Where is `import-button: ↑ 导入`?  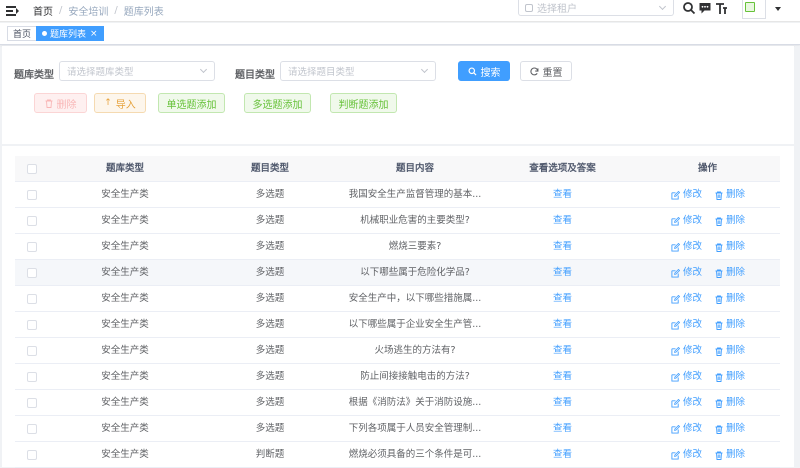 import-button: ↑ 导入 is located at coordinates (120, 103).